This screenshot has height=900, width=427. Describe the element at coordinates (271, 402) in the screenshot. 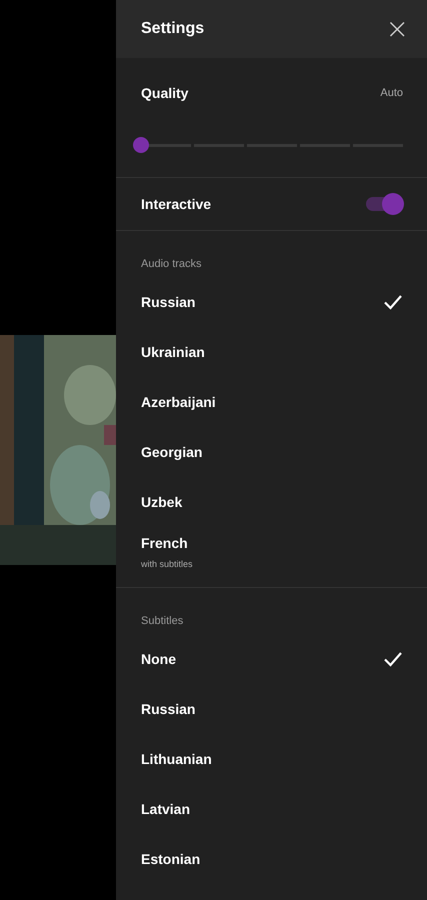

I see `option-item: Azerbaijani` at that location.